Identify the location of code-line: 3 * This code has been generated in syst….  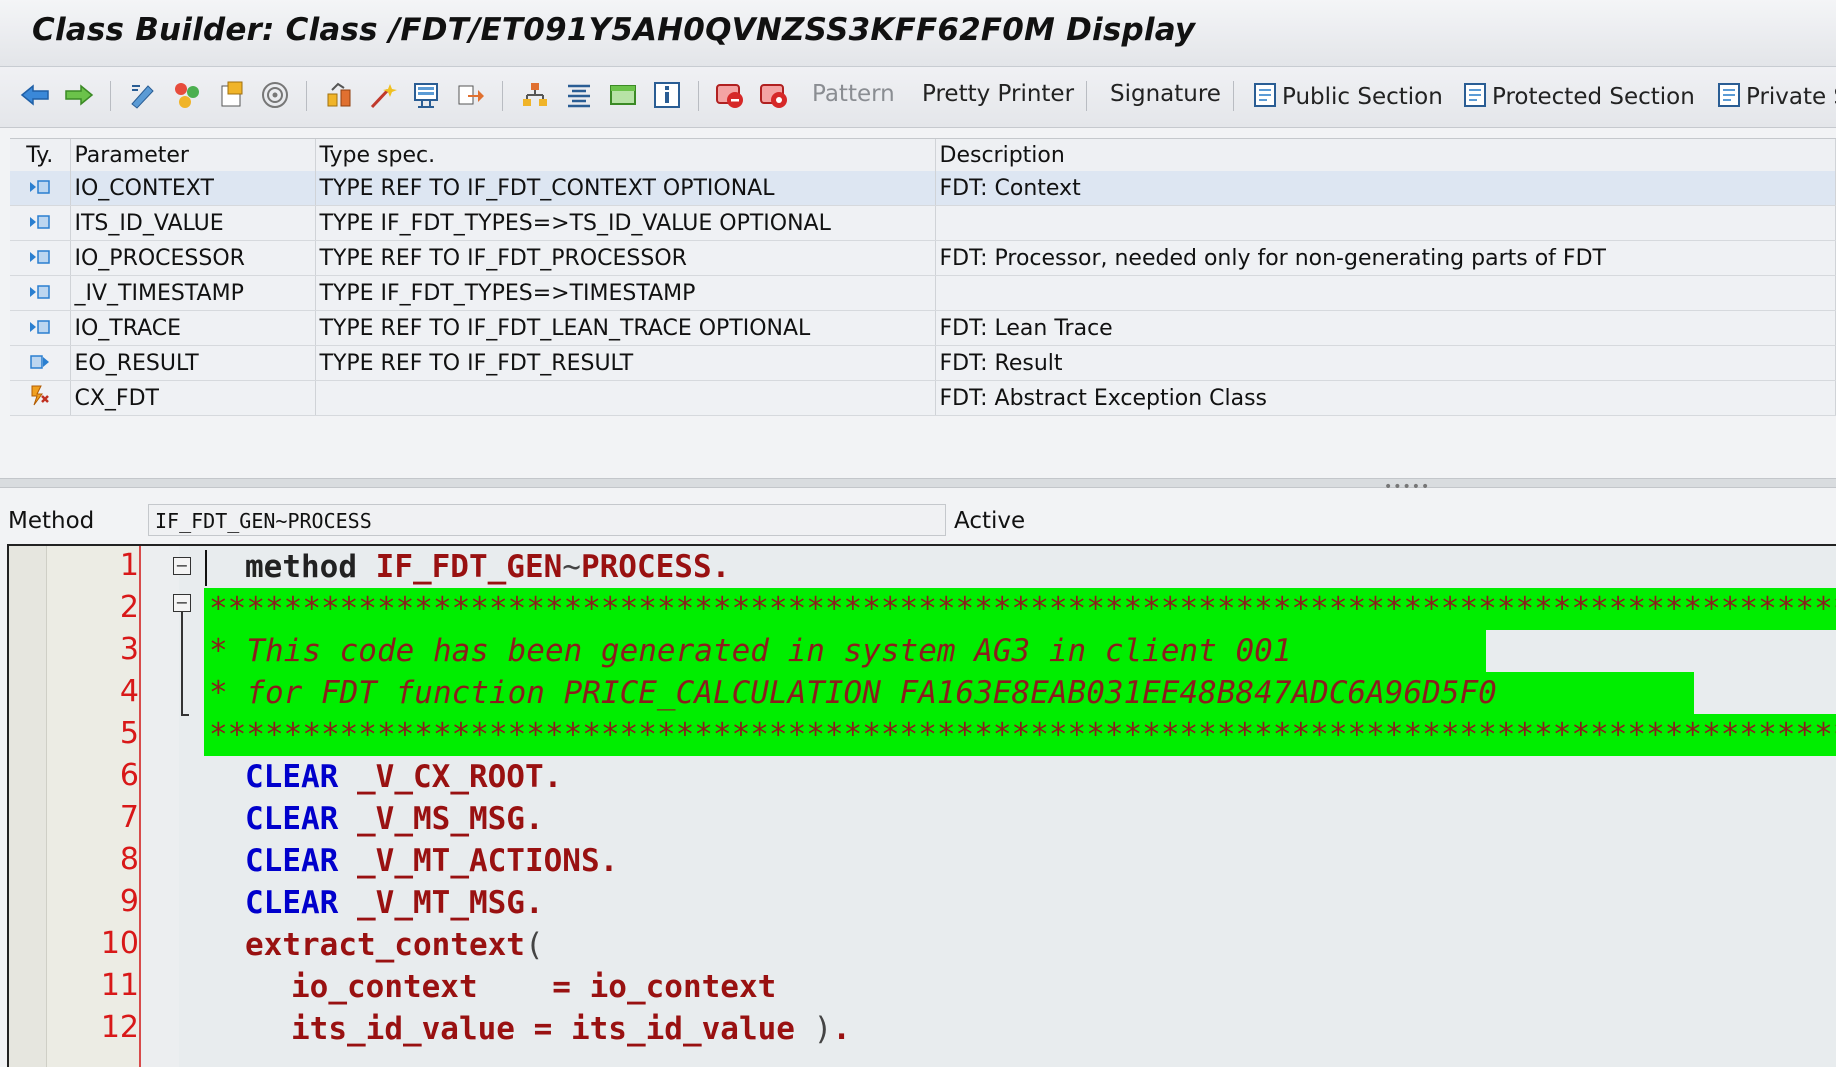
(922, 651).